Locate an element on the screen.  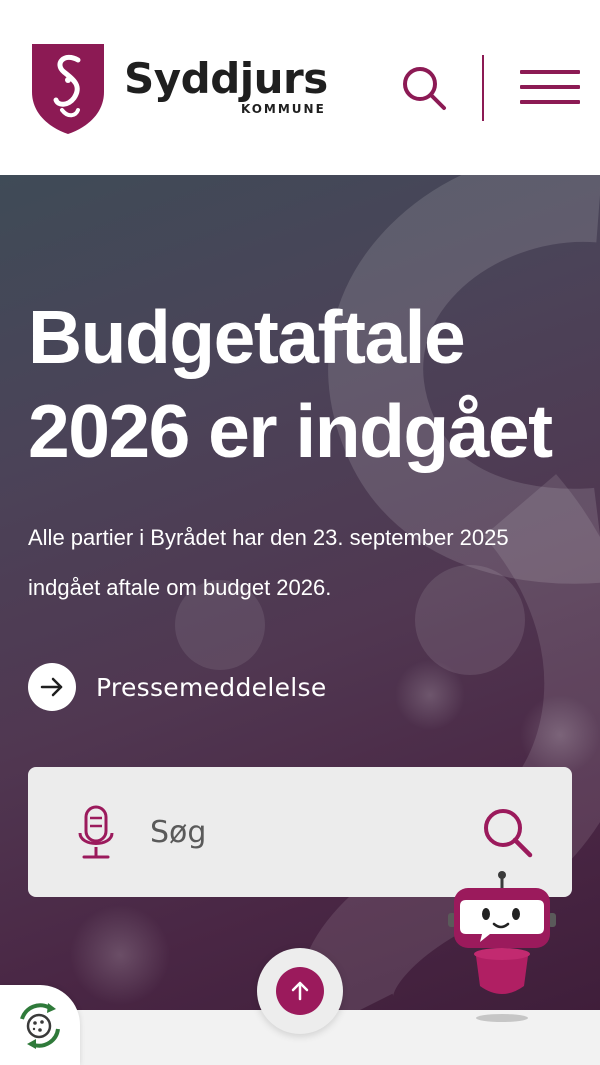
press-release-link: Pressemeddelelse is located at coordinates (177, 687).